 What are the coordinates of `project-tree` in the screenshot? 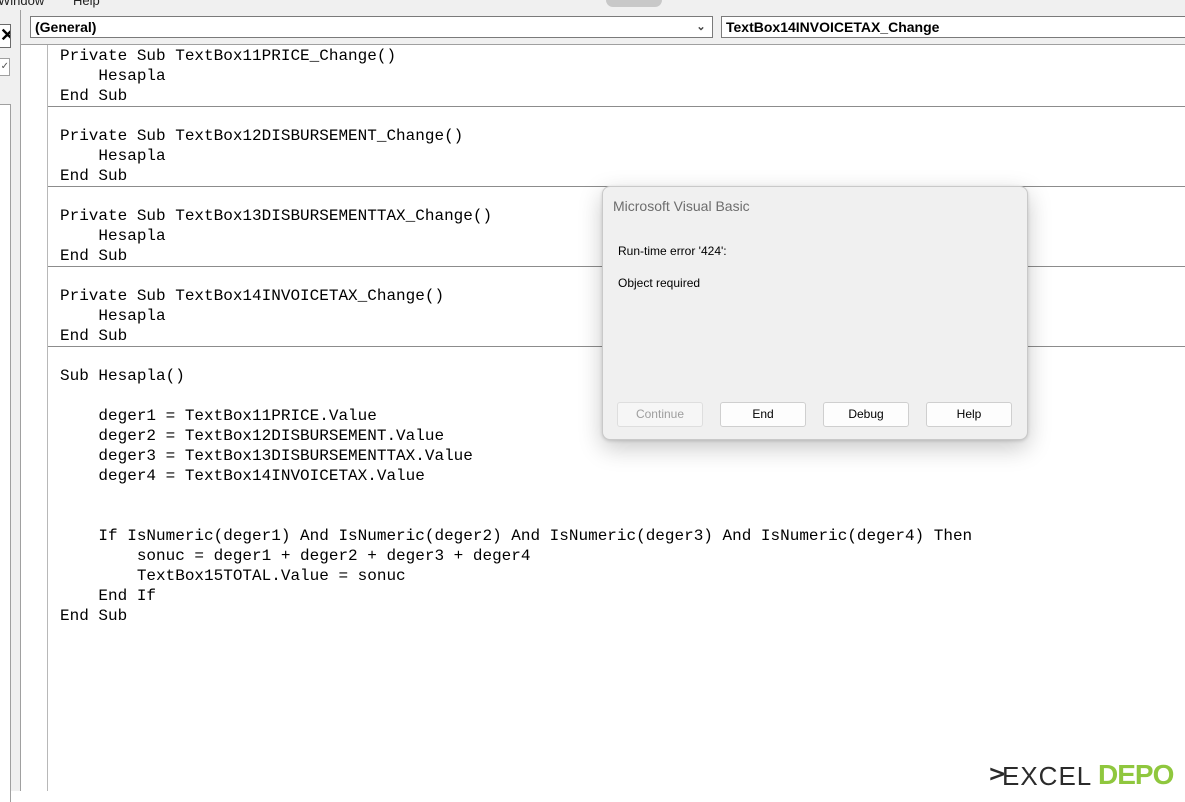 It's located at (5, 453).